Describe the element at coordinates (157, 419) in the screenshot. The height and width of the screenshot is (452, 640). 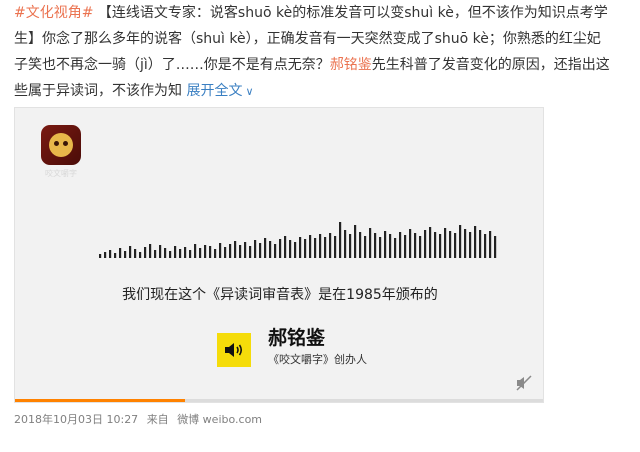
I see `source-prefix: 来自` at that location.